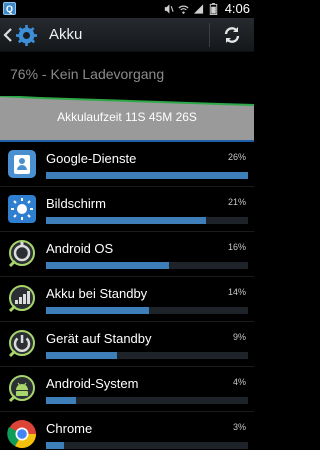 This screenshot has height=450, width=320. What do you see at coordinates (239, 382) in the screenshot?
I see `usage-percent: 4%` at bounding box center [239, 382].